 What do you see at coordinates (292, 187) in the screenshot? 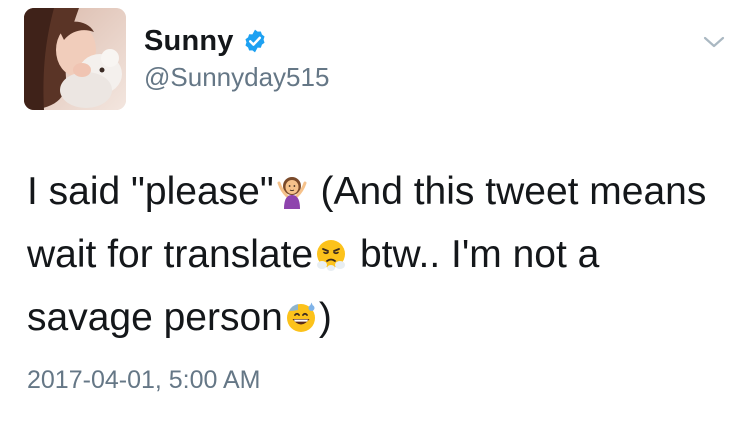
I see `person-gesturing-shrug-emoji` at bounding box center [292, 187].